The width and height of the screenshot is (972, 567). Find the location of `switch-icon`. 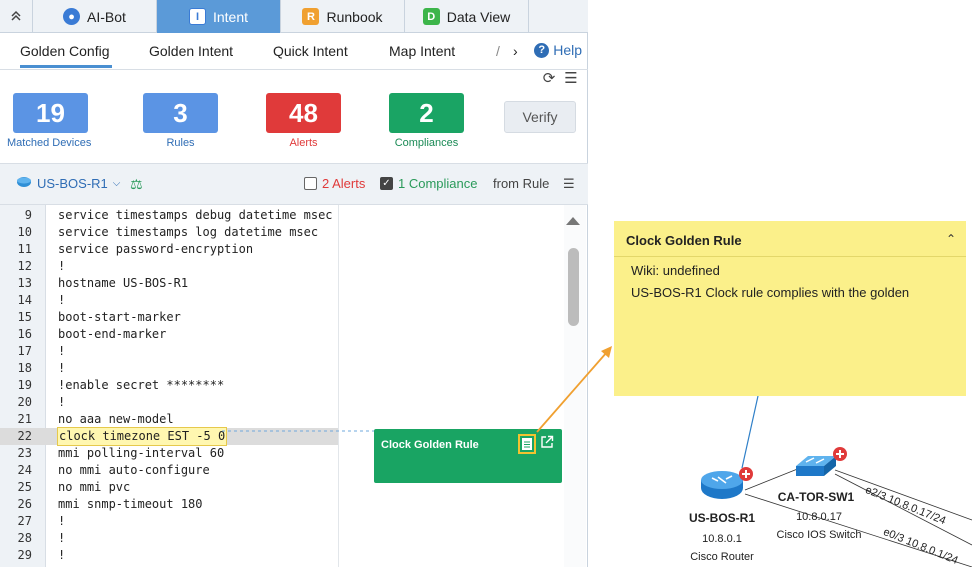

switch-icon is located at coordinates (821, 461).